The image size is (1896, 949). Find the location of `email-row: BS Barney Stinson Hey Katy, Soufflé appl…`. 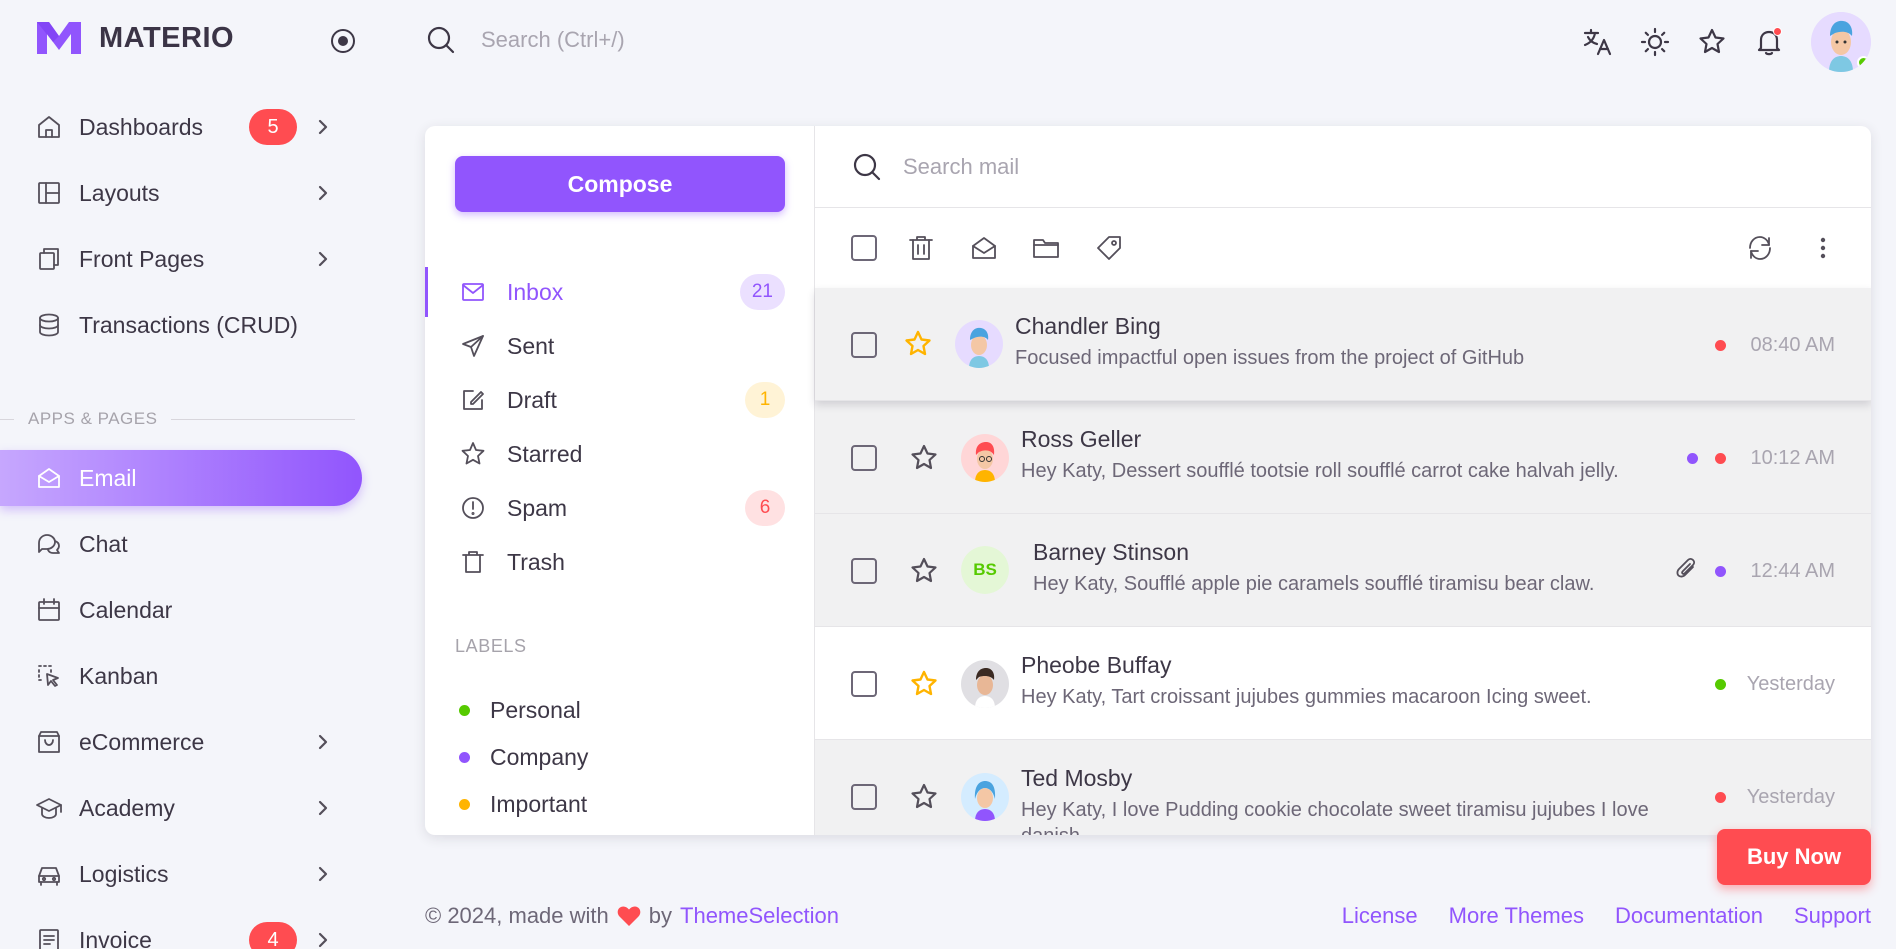

email-row: BS Barney Stinson Hey Katy, Soufflé appl… is located at coordinates (1343, 570).